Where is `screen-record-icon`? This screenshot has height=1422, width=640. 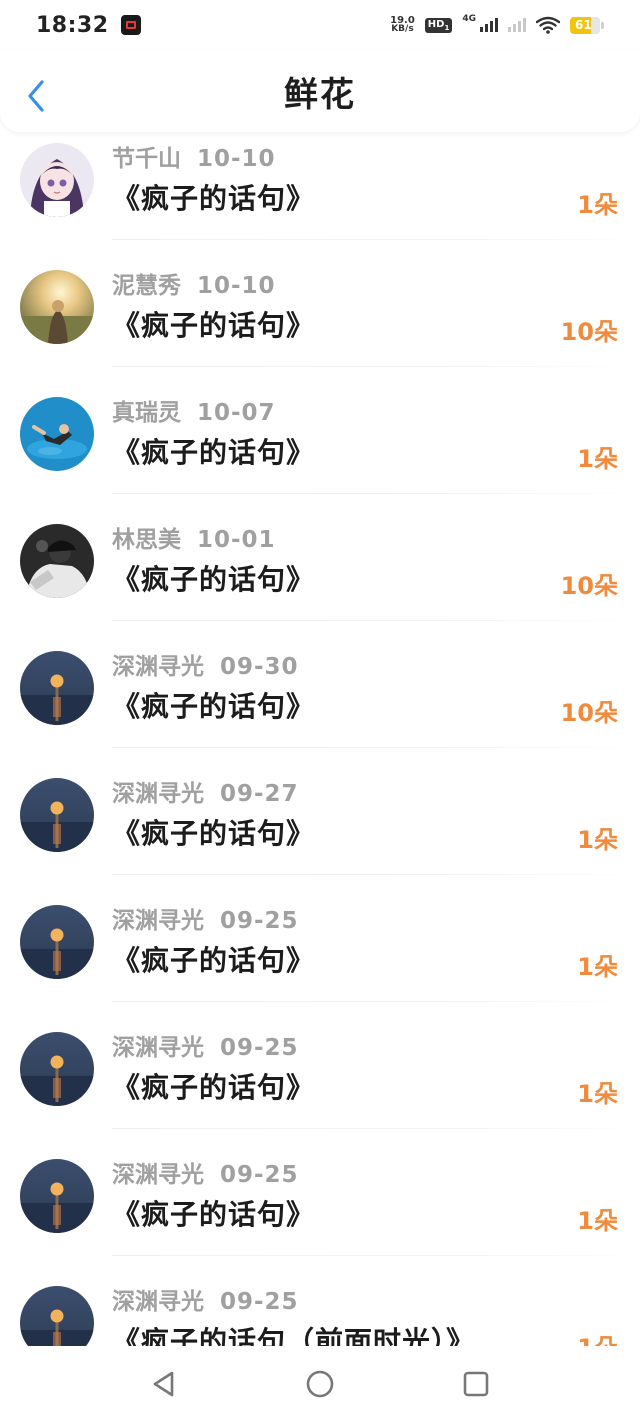
screen-record-icon is located at coordinates (130, 25).